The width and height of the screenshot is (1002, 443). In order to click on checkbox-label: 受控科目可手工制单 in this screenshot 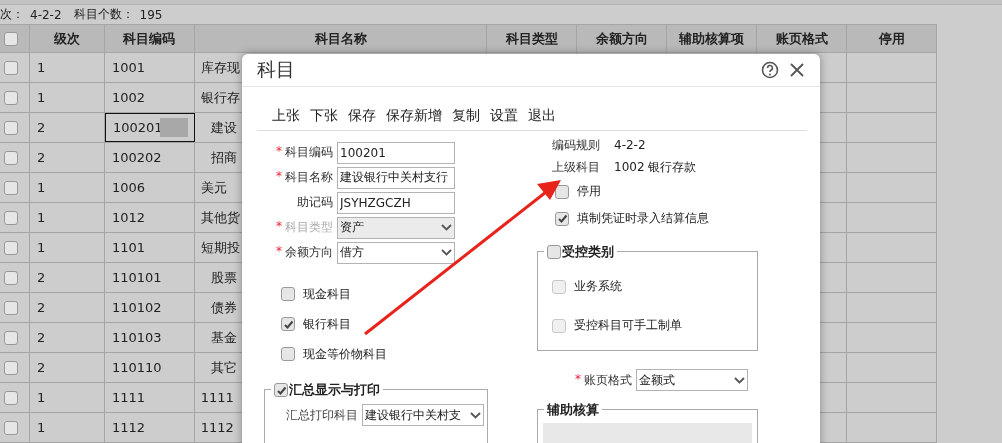, I will do `click(628, 325)`.